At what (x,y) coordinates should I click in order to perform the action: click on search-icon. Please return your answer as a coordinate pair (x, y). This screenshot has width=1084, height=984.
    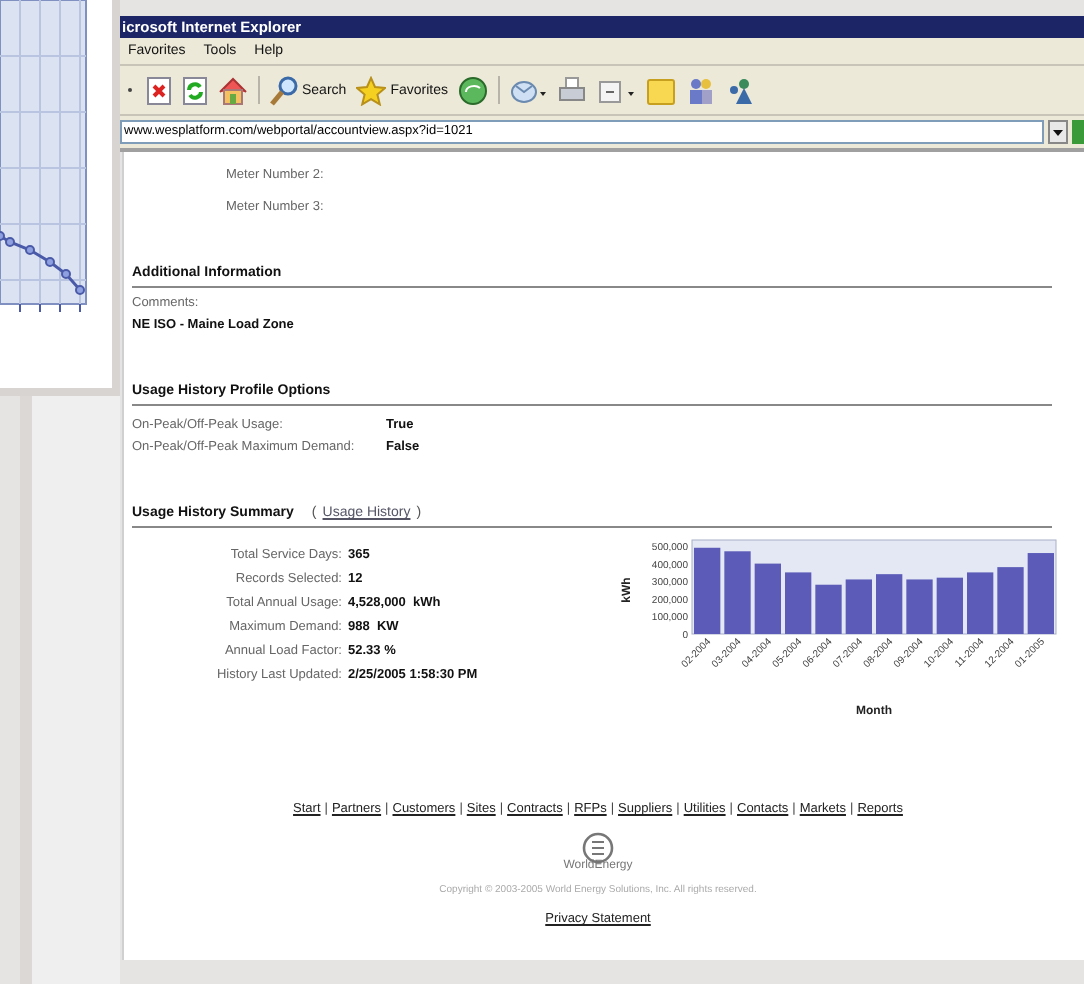
    Looking at the image, I should click on (284, 90).